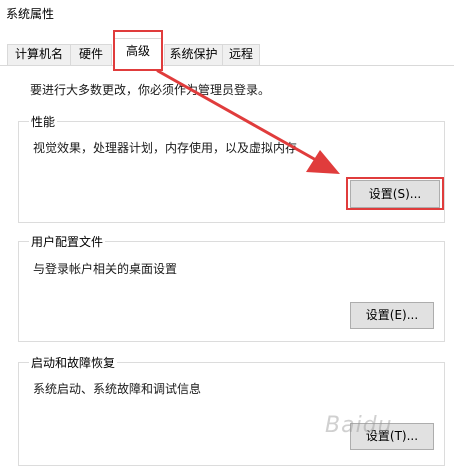  What do you see at coordinates (165, 148) in the screenshot?
I see `performance-description: 视觉效果，处理器计划，内存使用，以及虚拟内存` at bounding box center [165, 148].